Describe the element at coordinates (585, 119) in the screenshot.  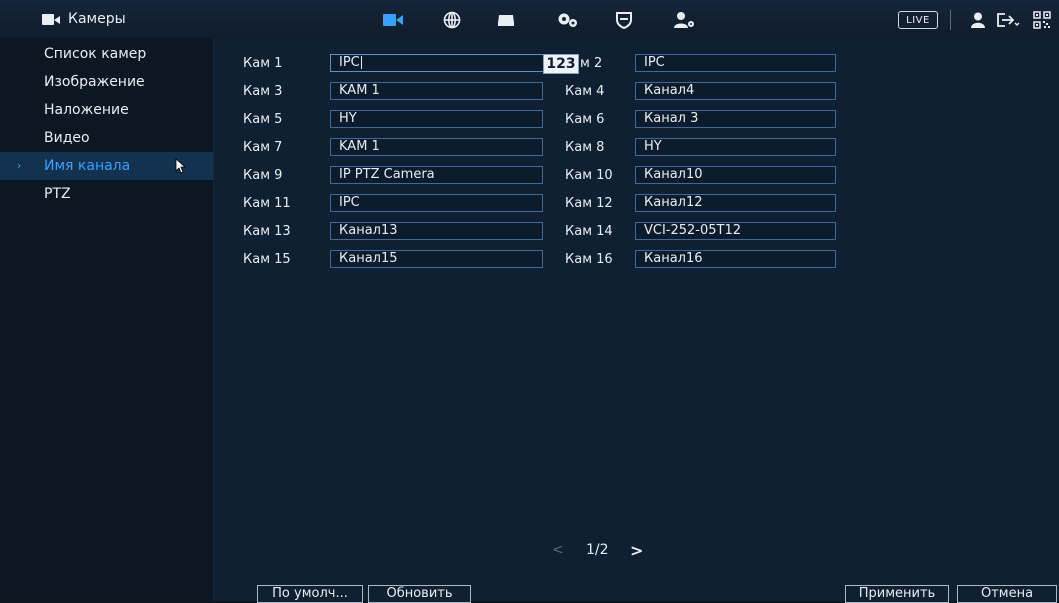
I see `channel-label: Кам 6` at that location.